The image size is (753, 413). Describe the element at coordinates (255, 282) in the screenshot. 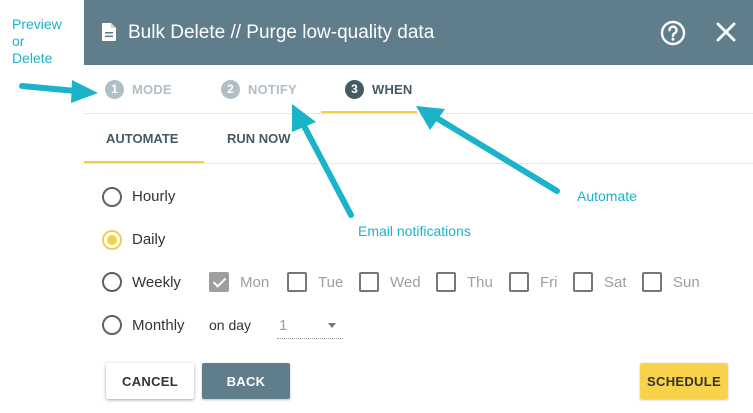

I see `weekday-label: Mon` at that location.